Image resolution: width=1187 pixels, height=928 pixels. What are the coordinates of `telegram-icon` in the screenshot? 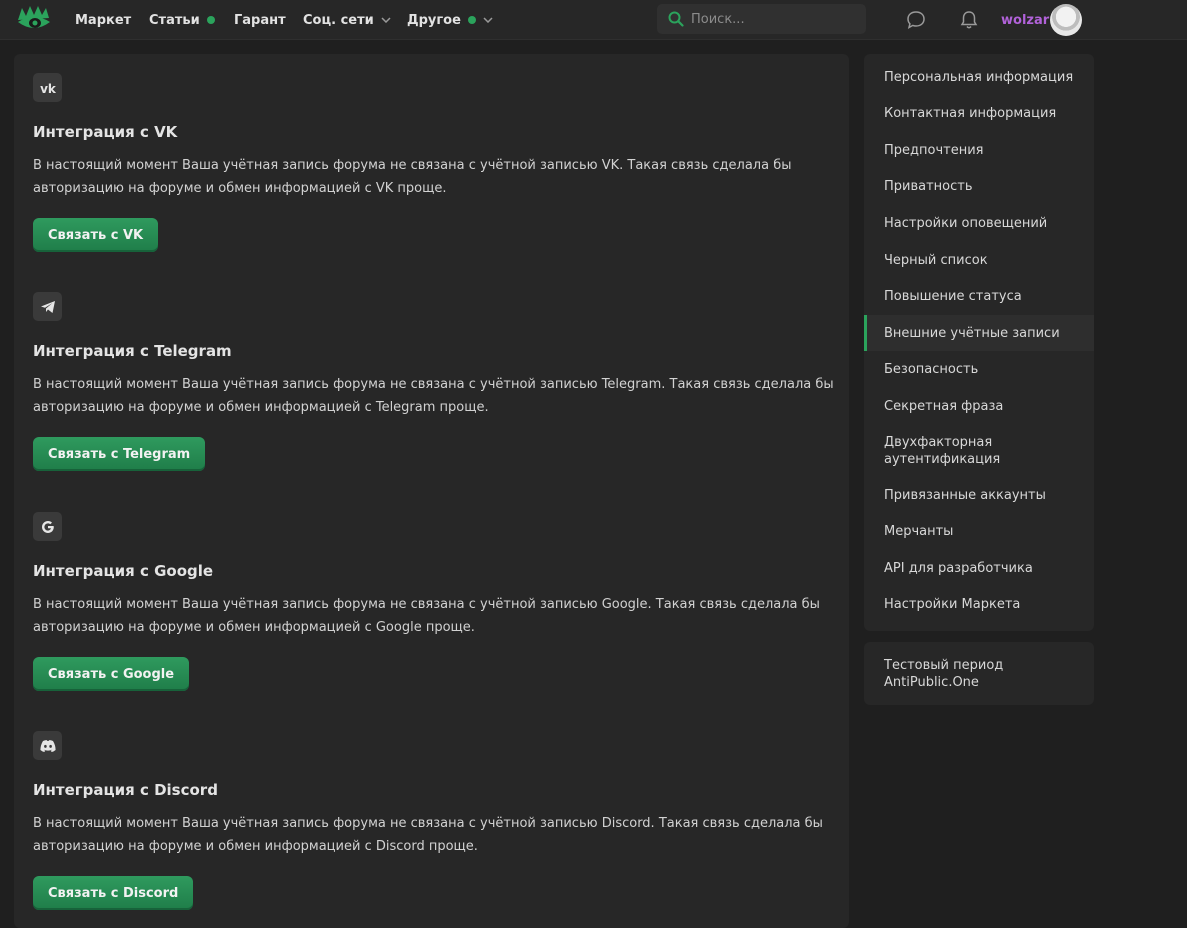 It's located at (47, 306).